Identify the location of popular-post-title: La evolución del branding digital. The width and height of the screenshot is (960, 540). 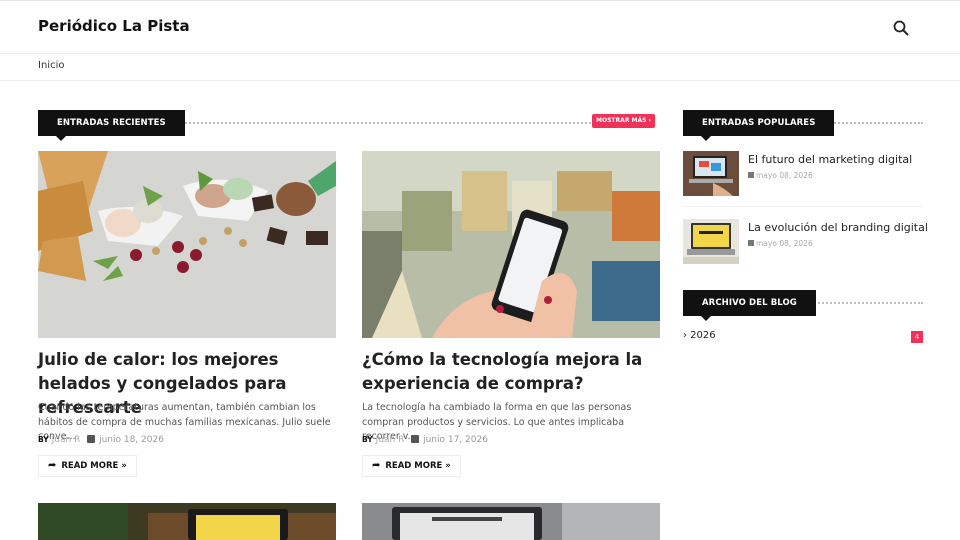
(838, 227).